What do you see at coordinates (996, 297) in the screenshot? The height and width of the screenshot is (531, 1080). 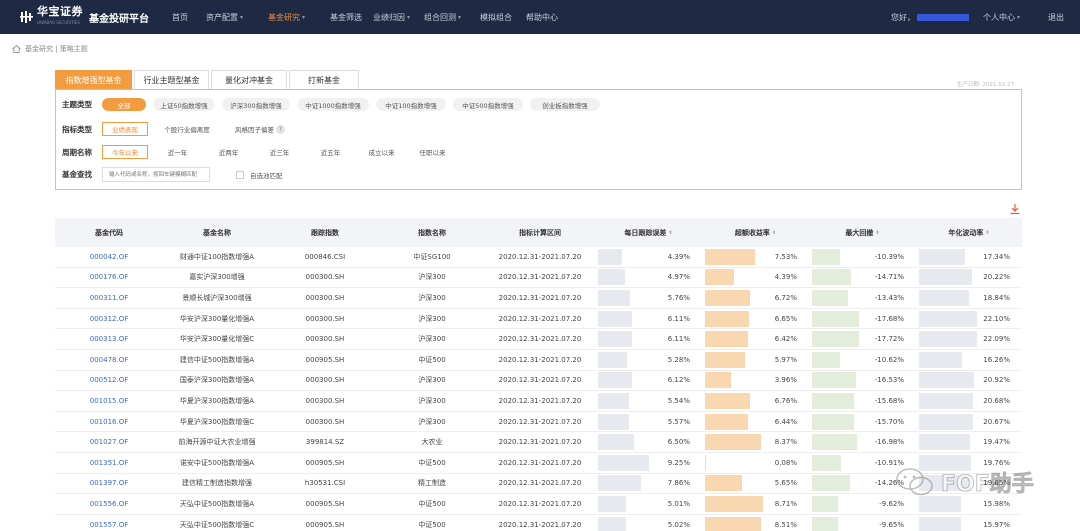 I see `cell-value: 18.84%` at bounding box center [996, 297].